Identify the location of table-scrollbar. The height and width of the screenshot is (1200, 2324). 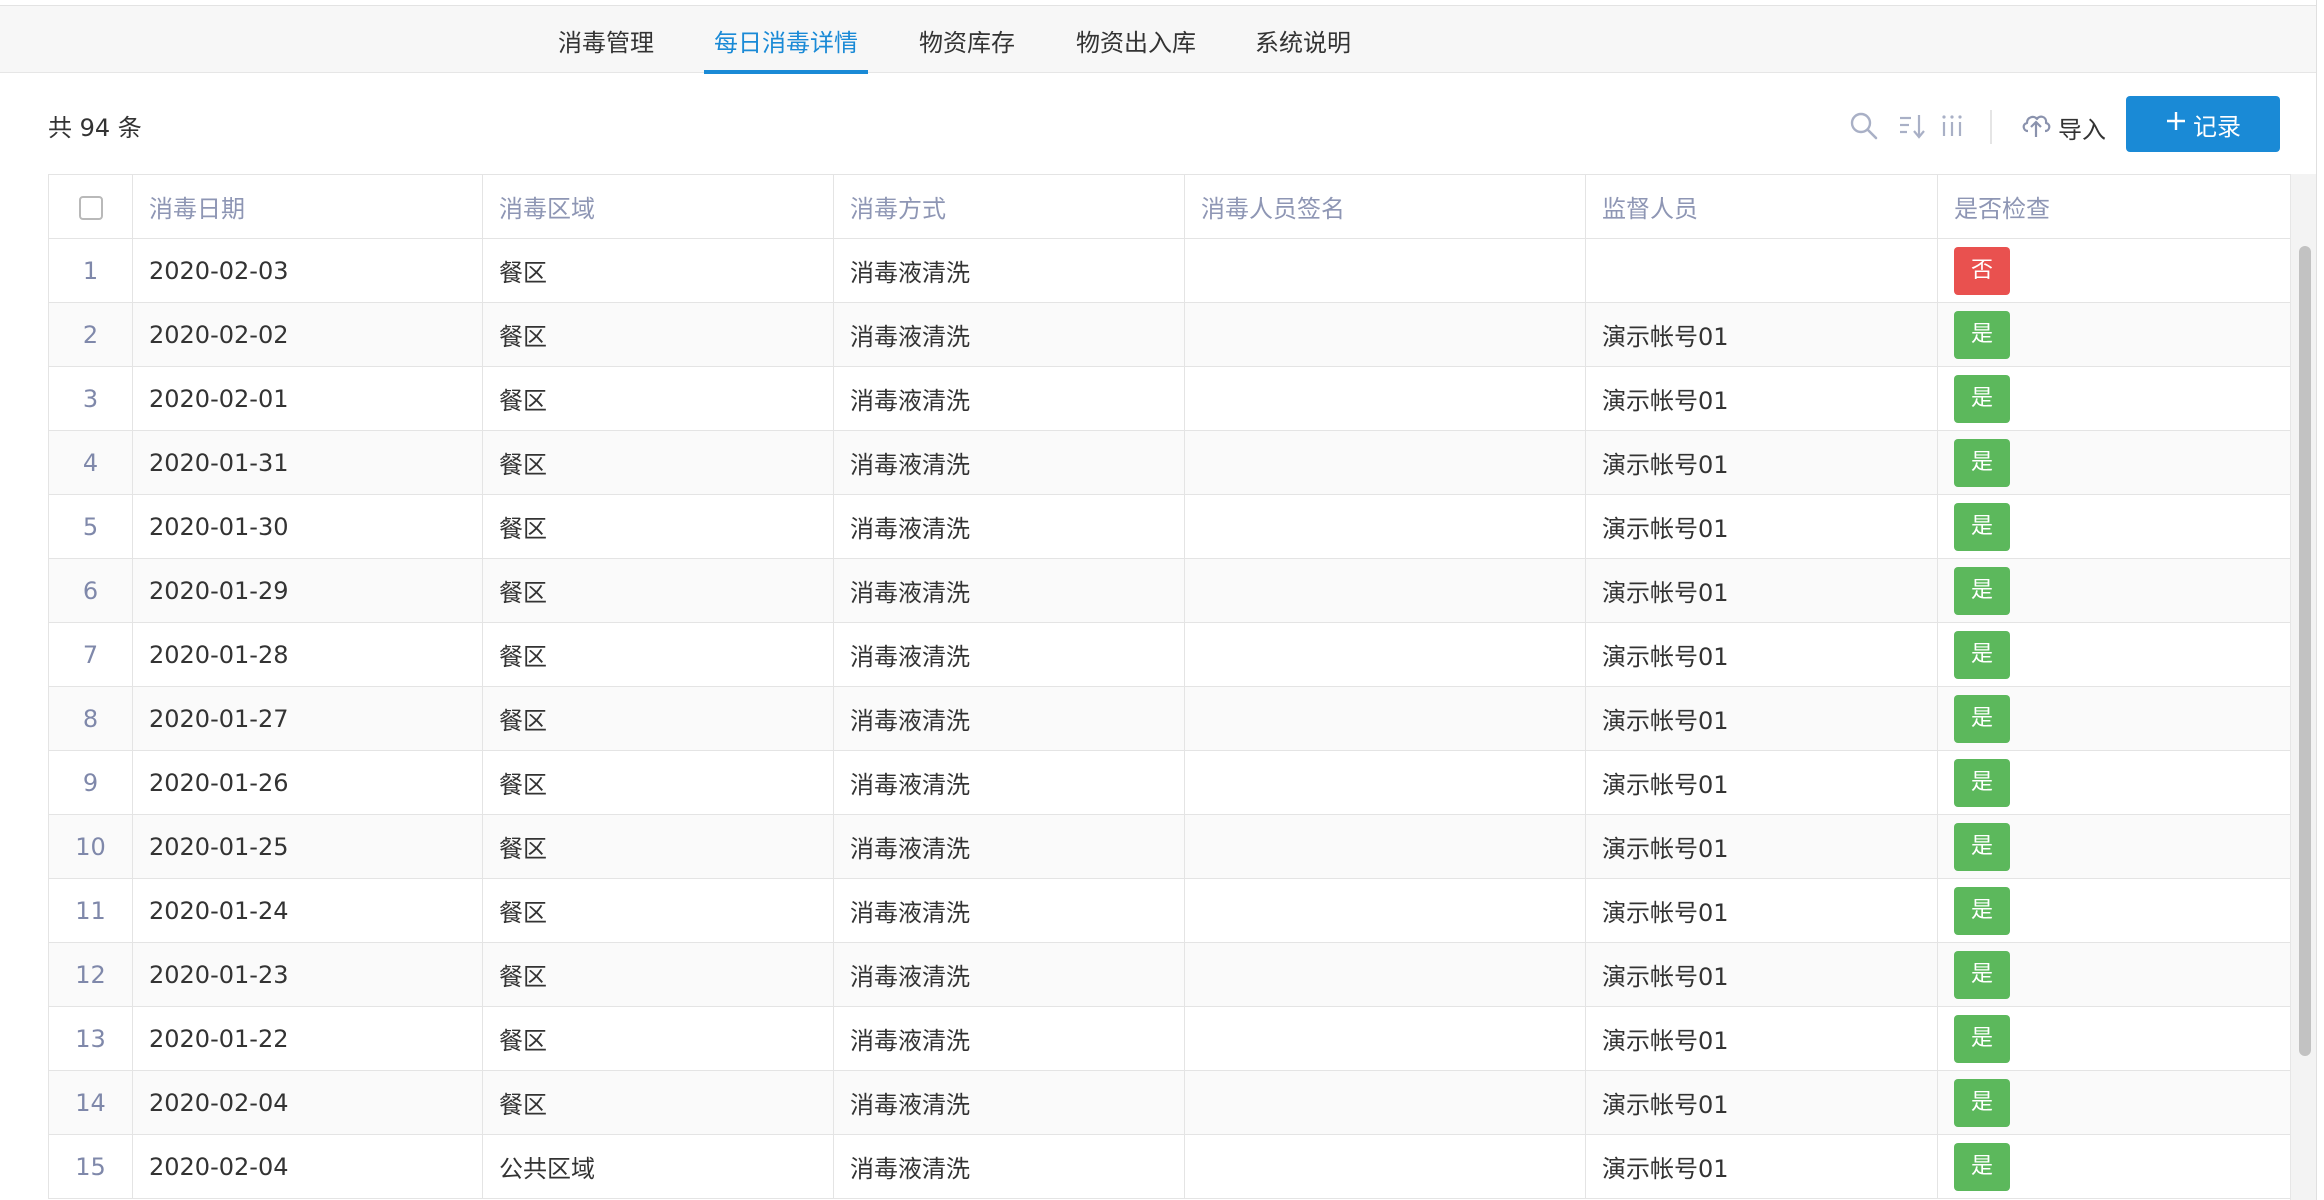
(2303, 687).